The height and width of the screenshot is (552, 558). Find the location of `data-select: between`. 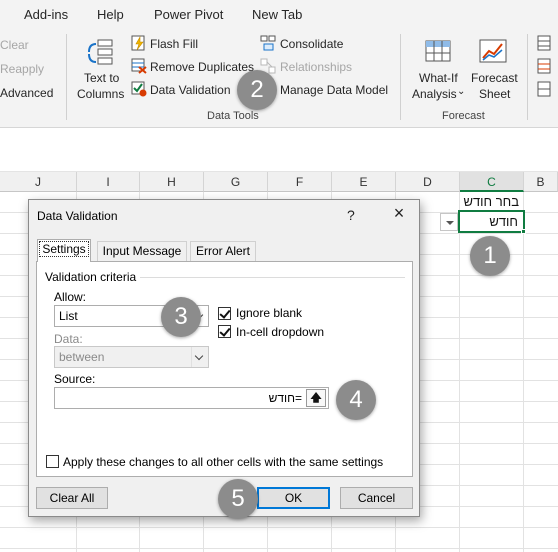

data-select: between is located at coordinates (131, 357).